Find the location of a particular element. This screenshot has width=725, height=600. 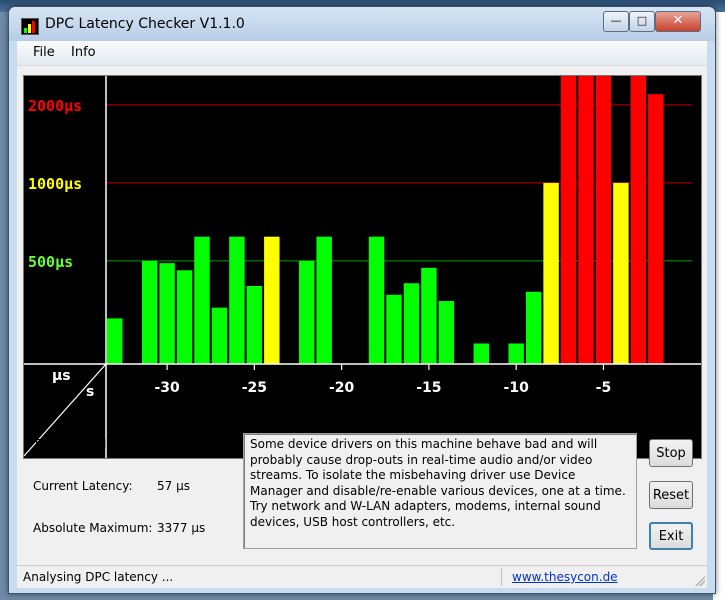

minimize-icon: — is located at coordinates (616, 20).